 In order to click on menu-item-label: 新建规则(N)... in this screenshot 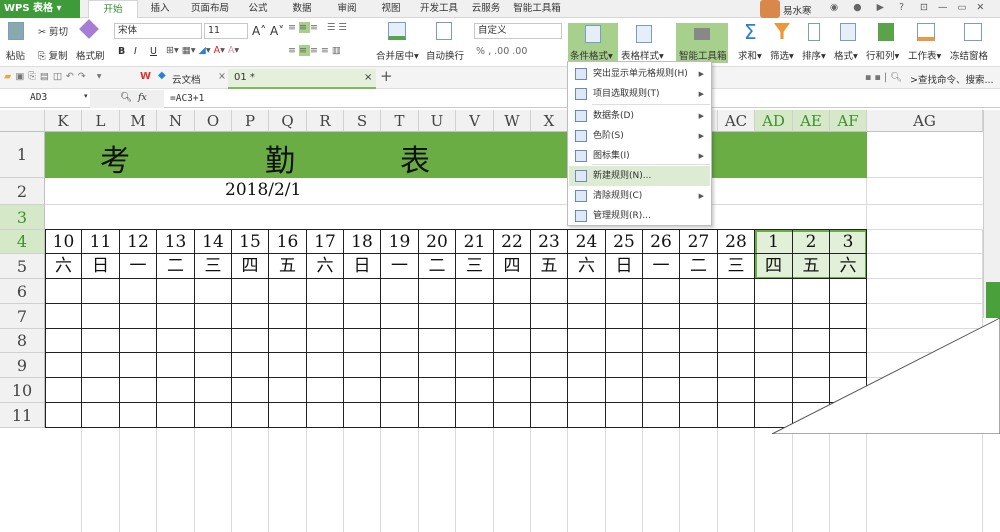, I will do `click(622, 176)`.